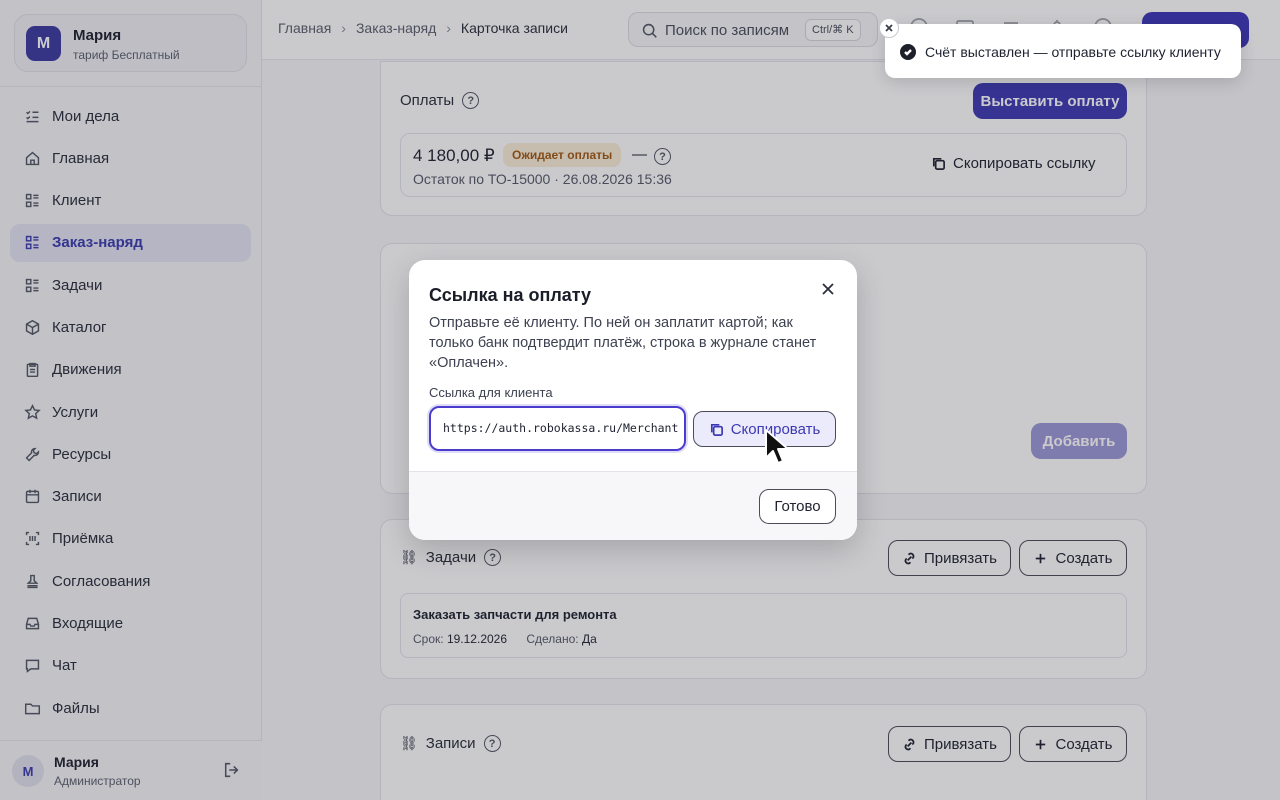 This screenshot has height=800, width=1280. What do you see at coordinates (889, 28) in the screenshot?
I see `toast-close-icon` at bounding box center [889, 28].